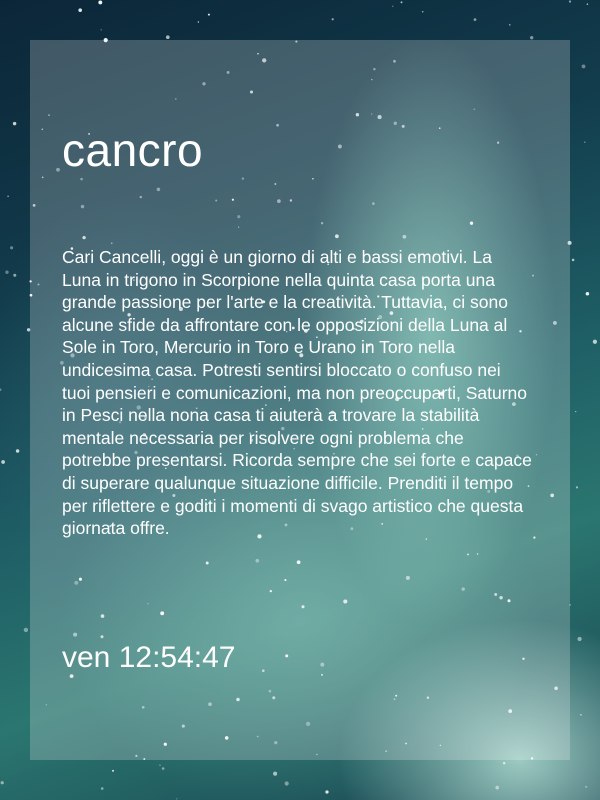 This screenshot has height=800, width=600. What do you see at coordinates (133, 150) in the screenshot?
I see `zodiac-sign-title: cancro` at bounding box center [133, 150].